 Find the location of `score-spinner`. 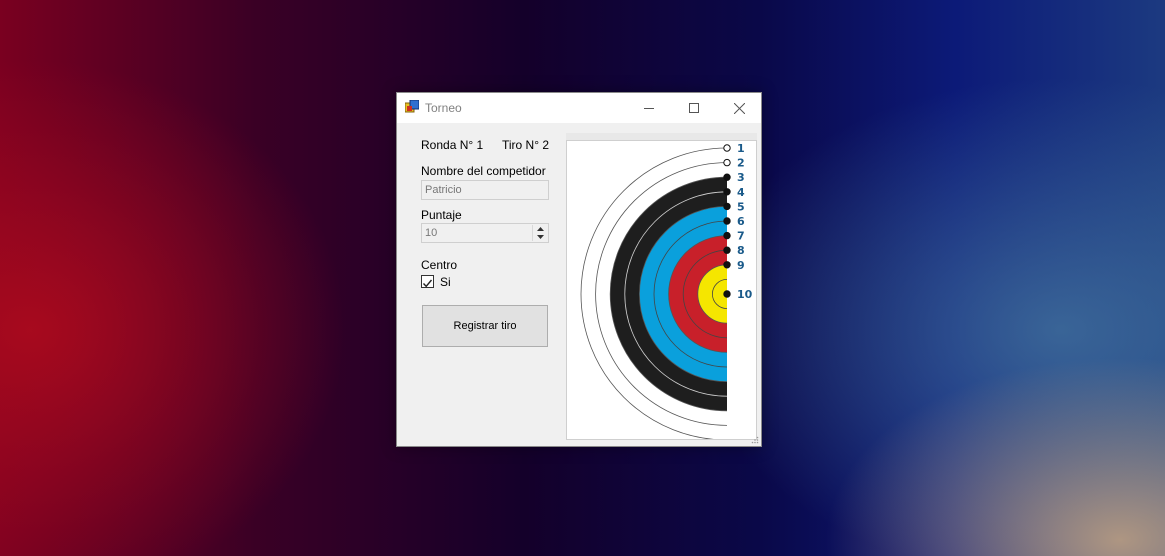

score-spinner is located at coordinates (539, 233).